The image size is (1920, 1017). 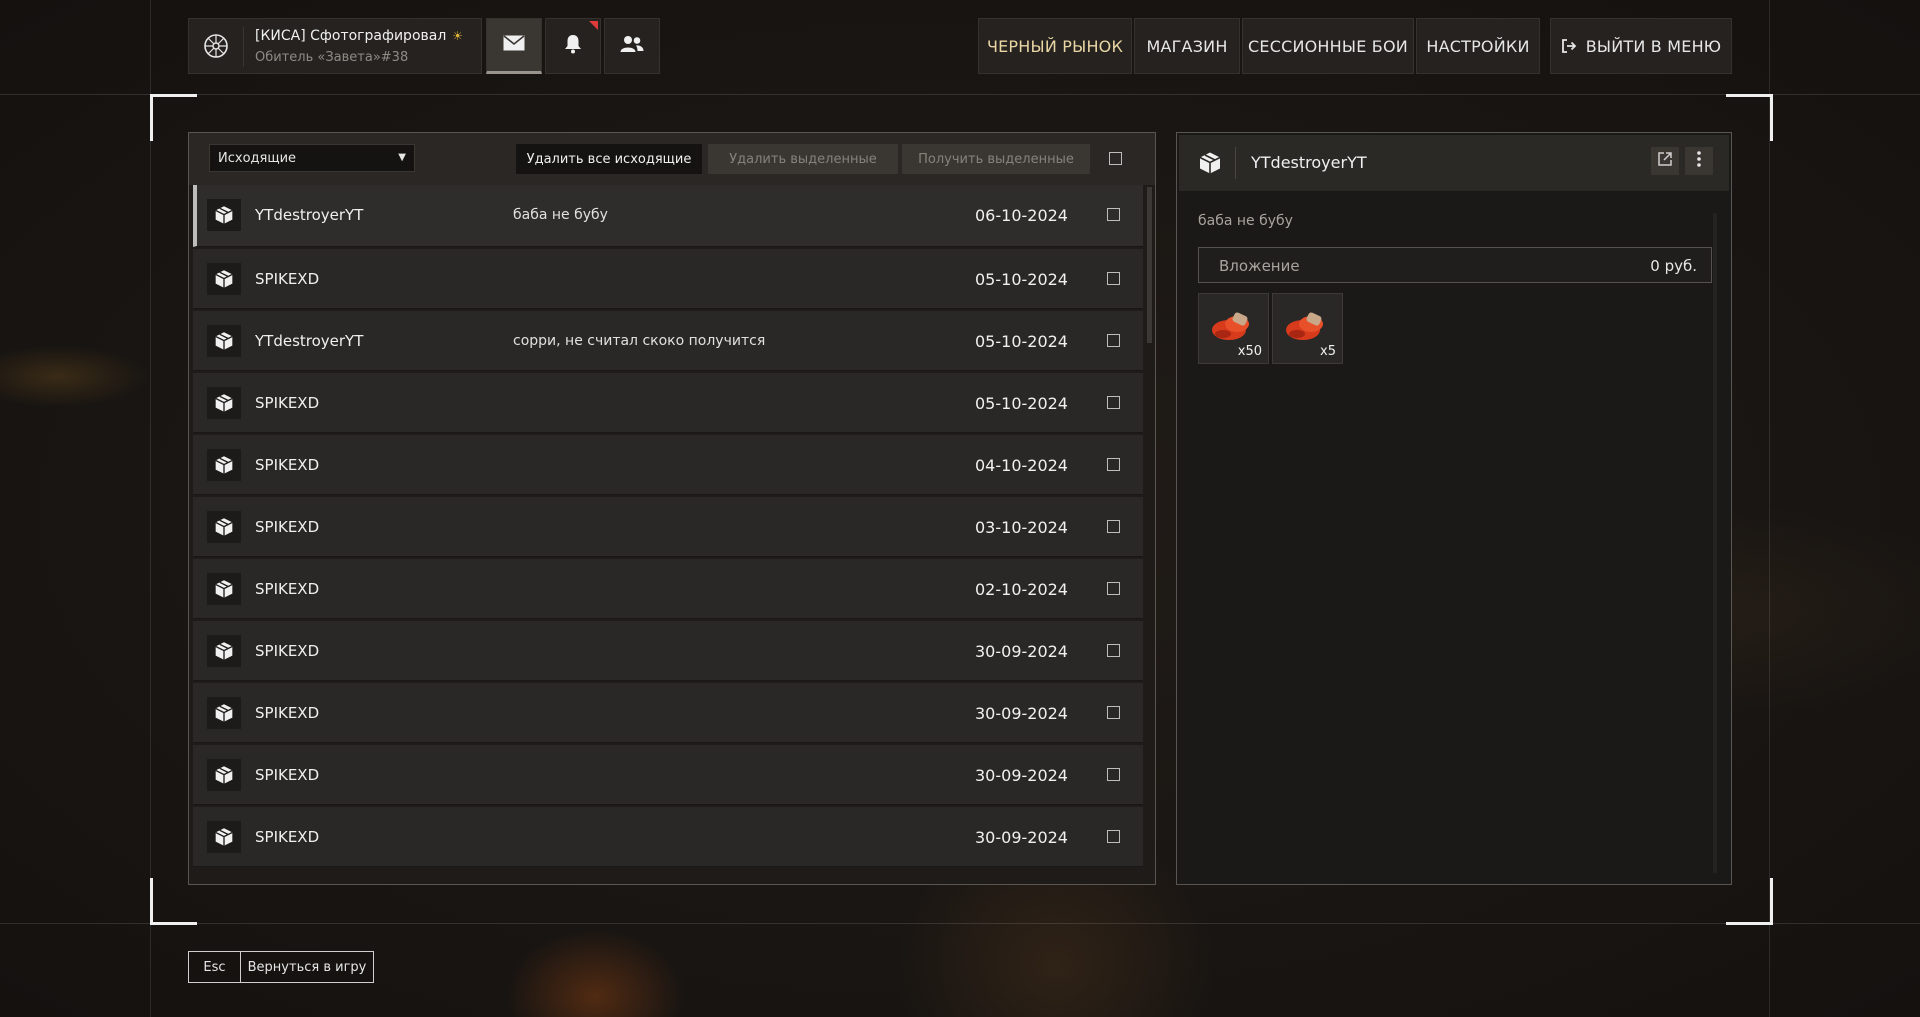 I want to click on header-divider, so click(x=1235, y=163).